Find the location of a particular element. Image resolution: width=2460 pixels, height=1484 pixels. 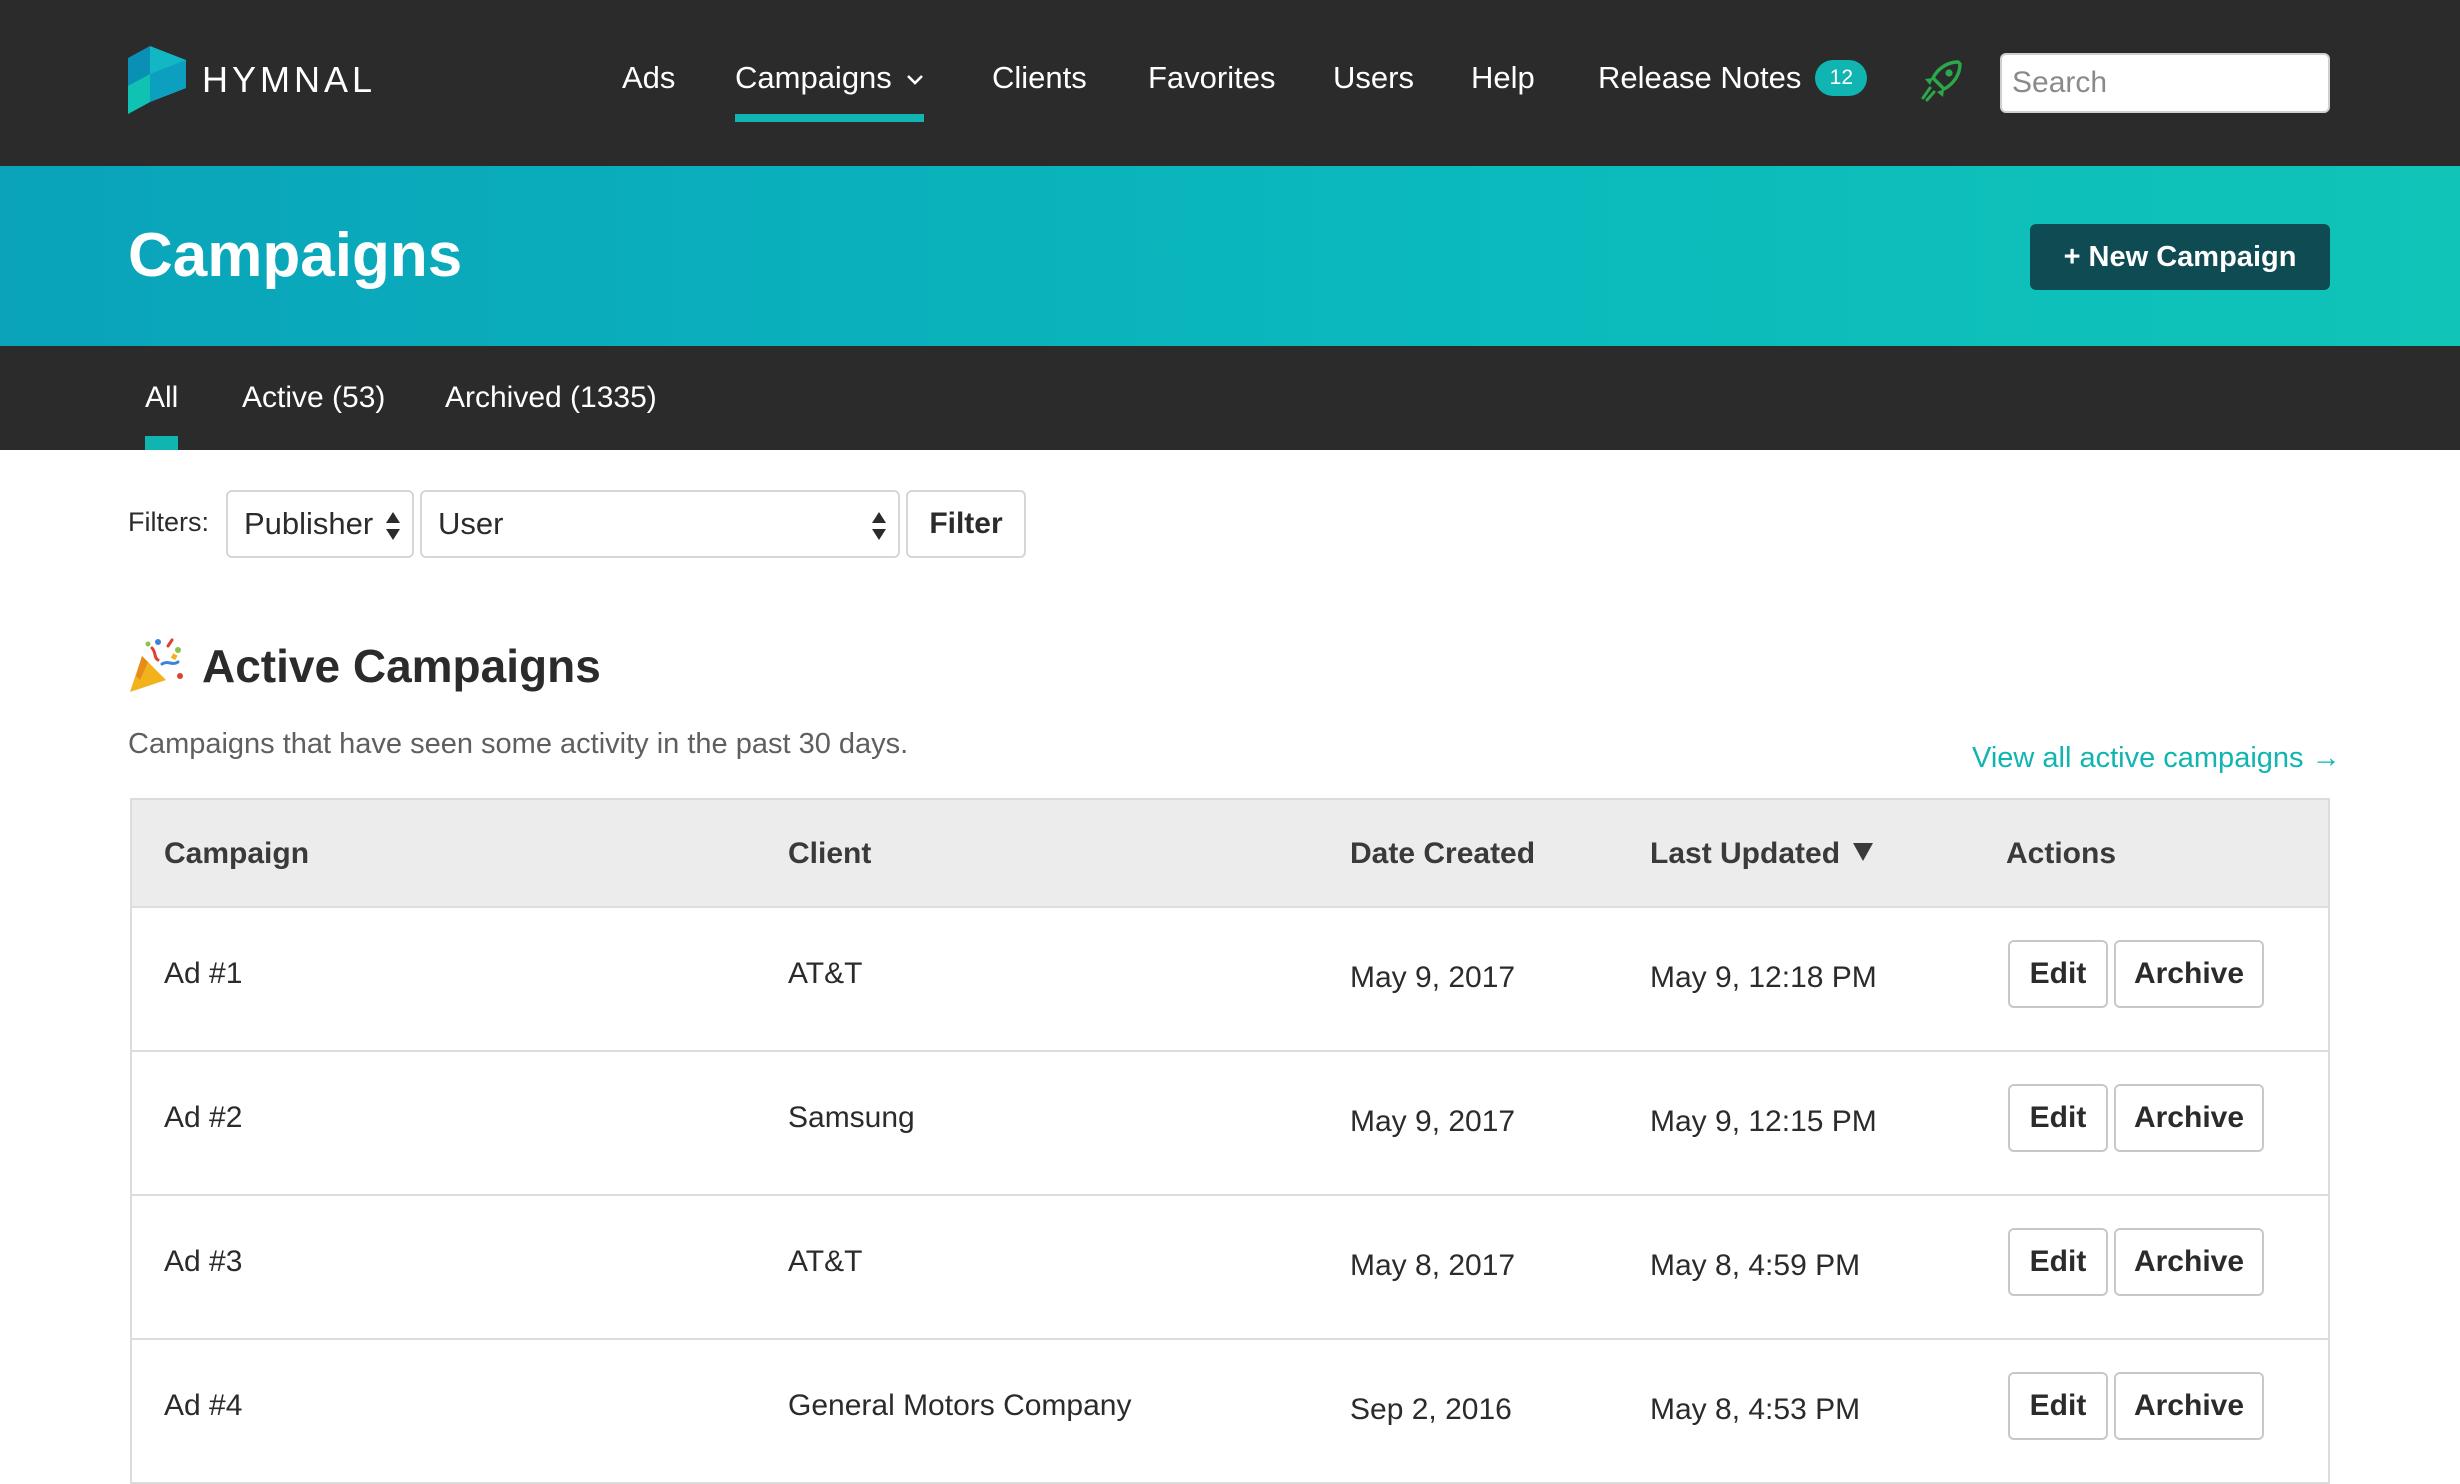

nav-campaigns-label: Campaigns is located at coordinates (813, 77).